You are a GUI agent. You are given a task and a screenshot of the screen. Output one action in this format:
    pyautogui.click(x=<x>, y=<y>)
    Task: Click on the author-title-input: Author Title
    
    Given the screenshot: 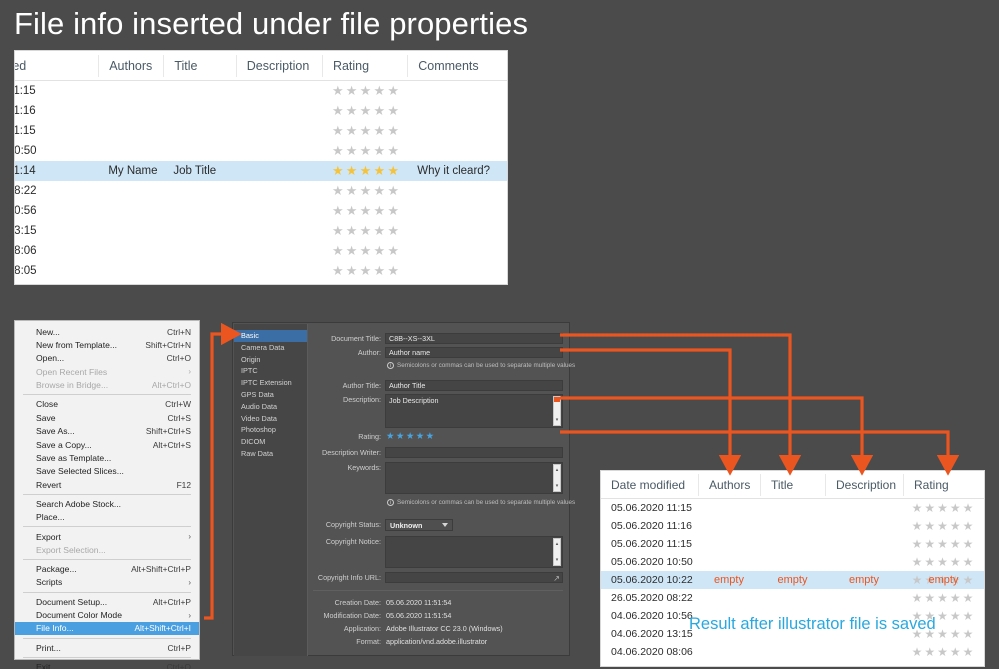 What is the action you would take?
    pyautogui.click(x=474, y=385)
    